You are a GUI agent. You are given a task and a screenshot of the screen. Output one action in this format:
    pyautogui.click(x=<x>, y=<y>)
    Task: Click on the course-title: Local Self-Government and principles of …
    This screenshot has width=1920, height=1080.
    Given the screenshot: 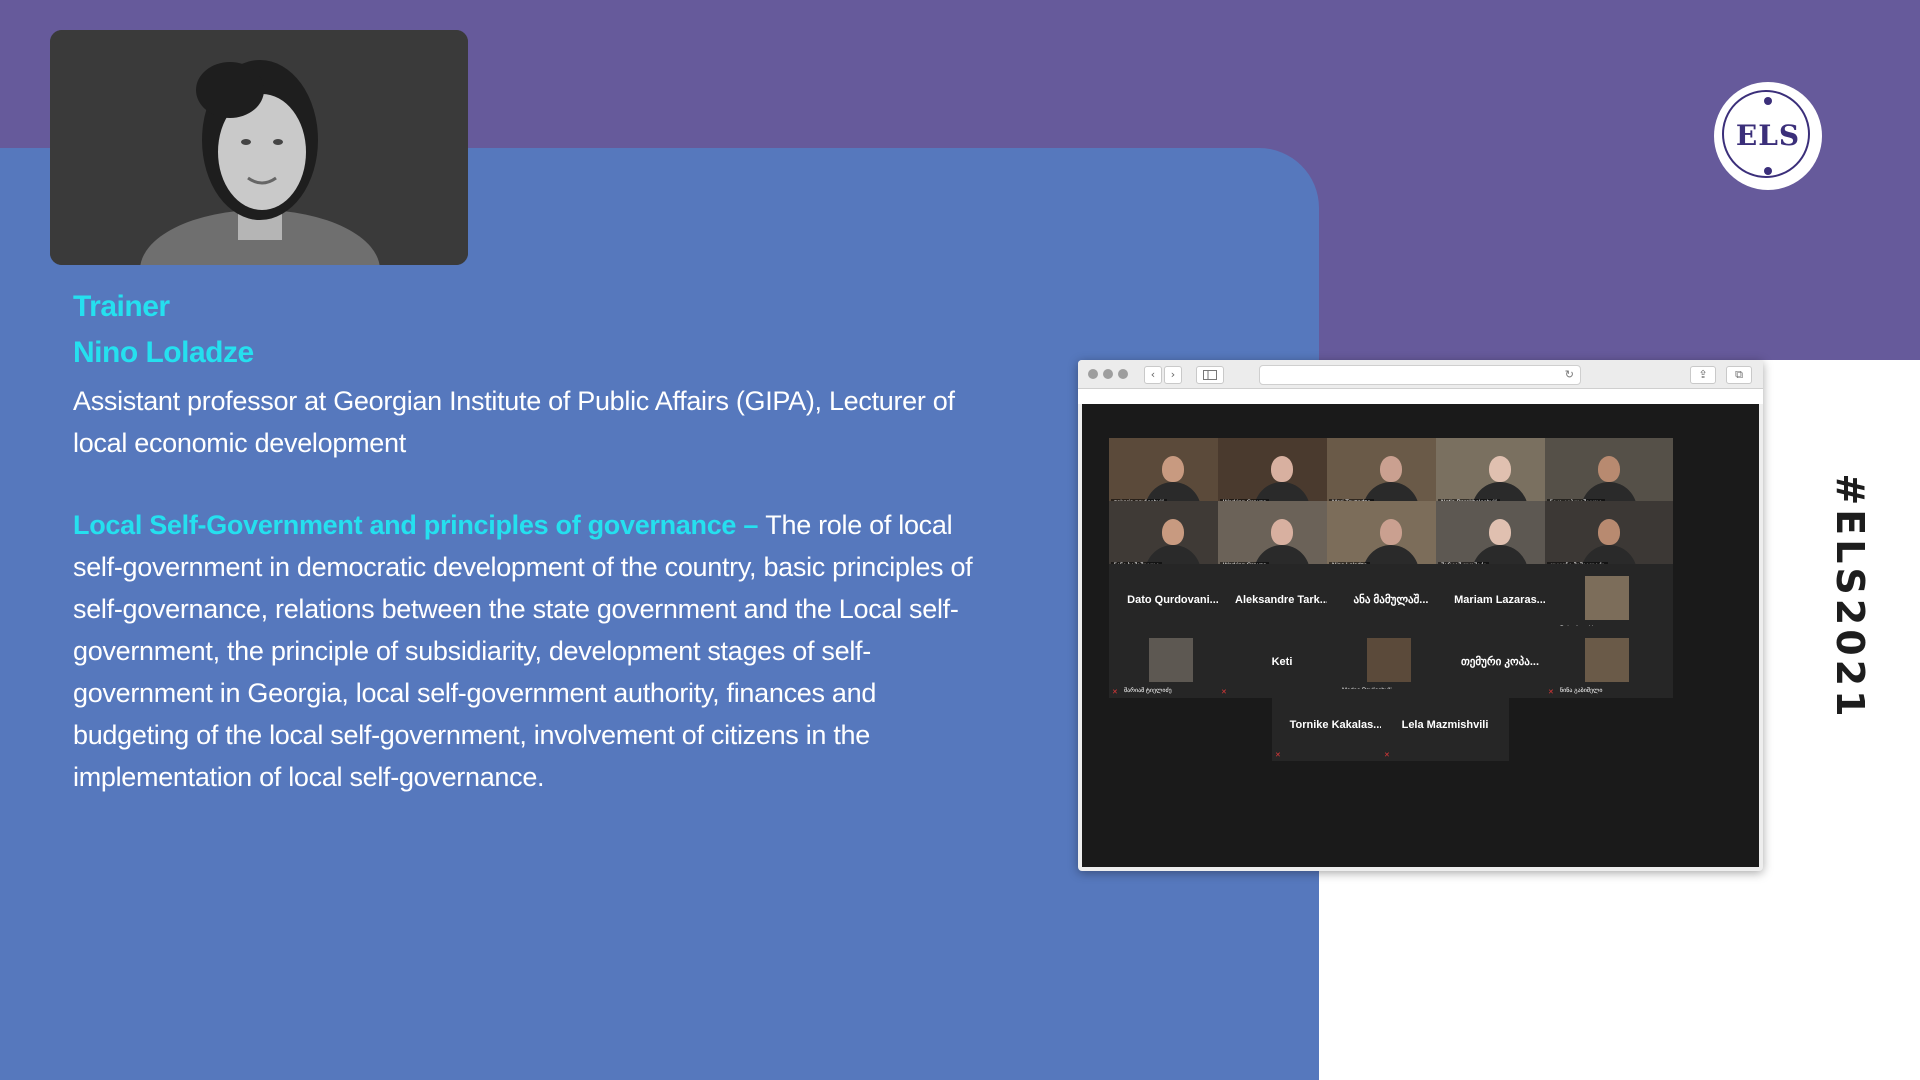 What is the action you would take?
    pyautogui.click(x=405, y=525)
    